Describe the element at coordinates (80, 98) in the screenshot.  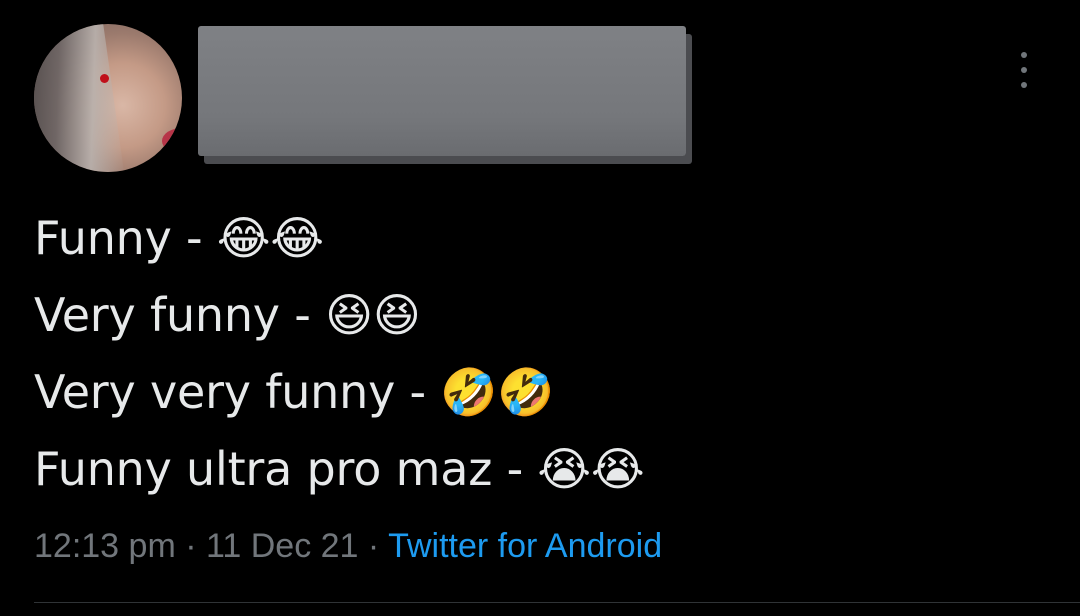
I see `avatar-hair` at that location.